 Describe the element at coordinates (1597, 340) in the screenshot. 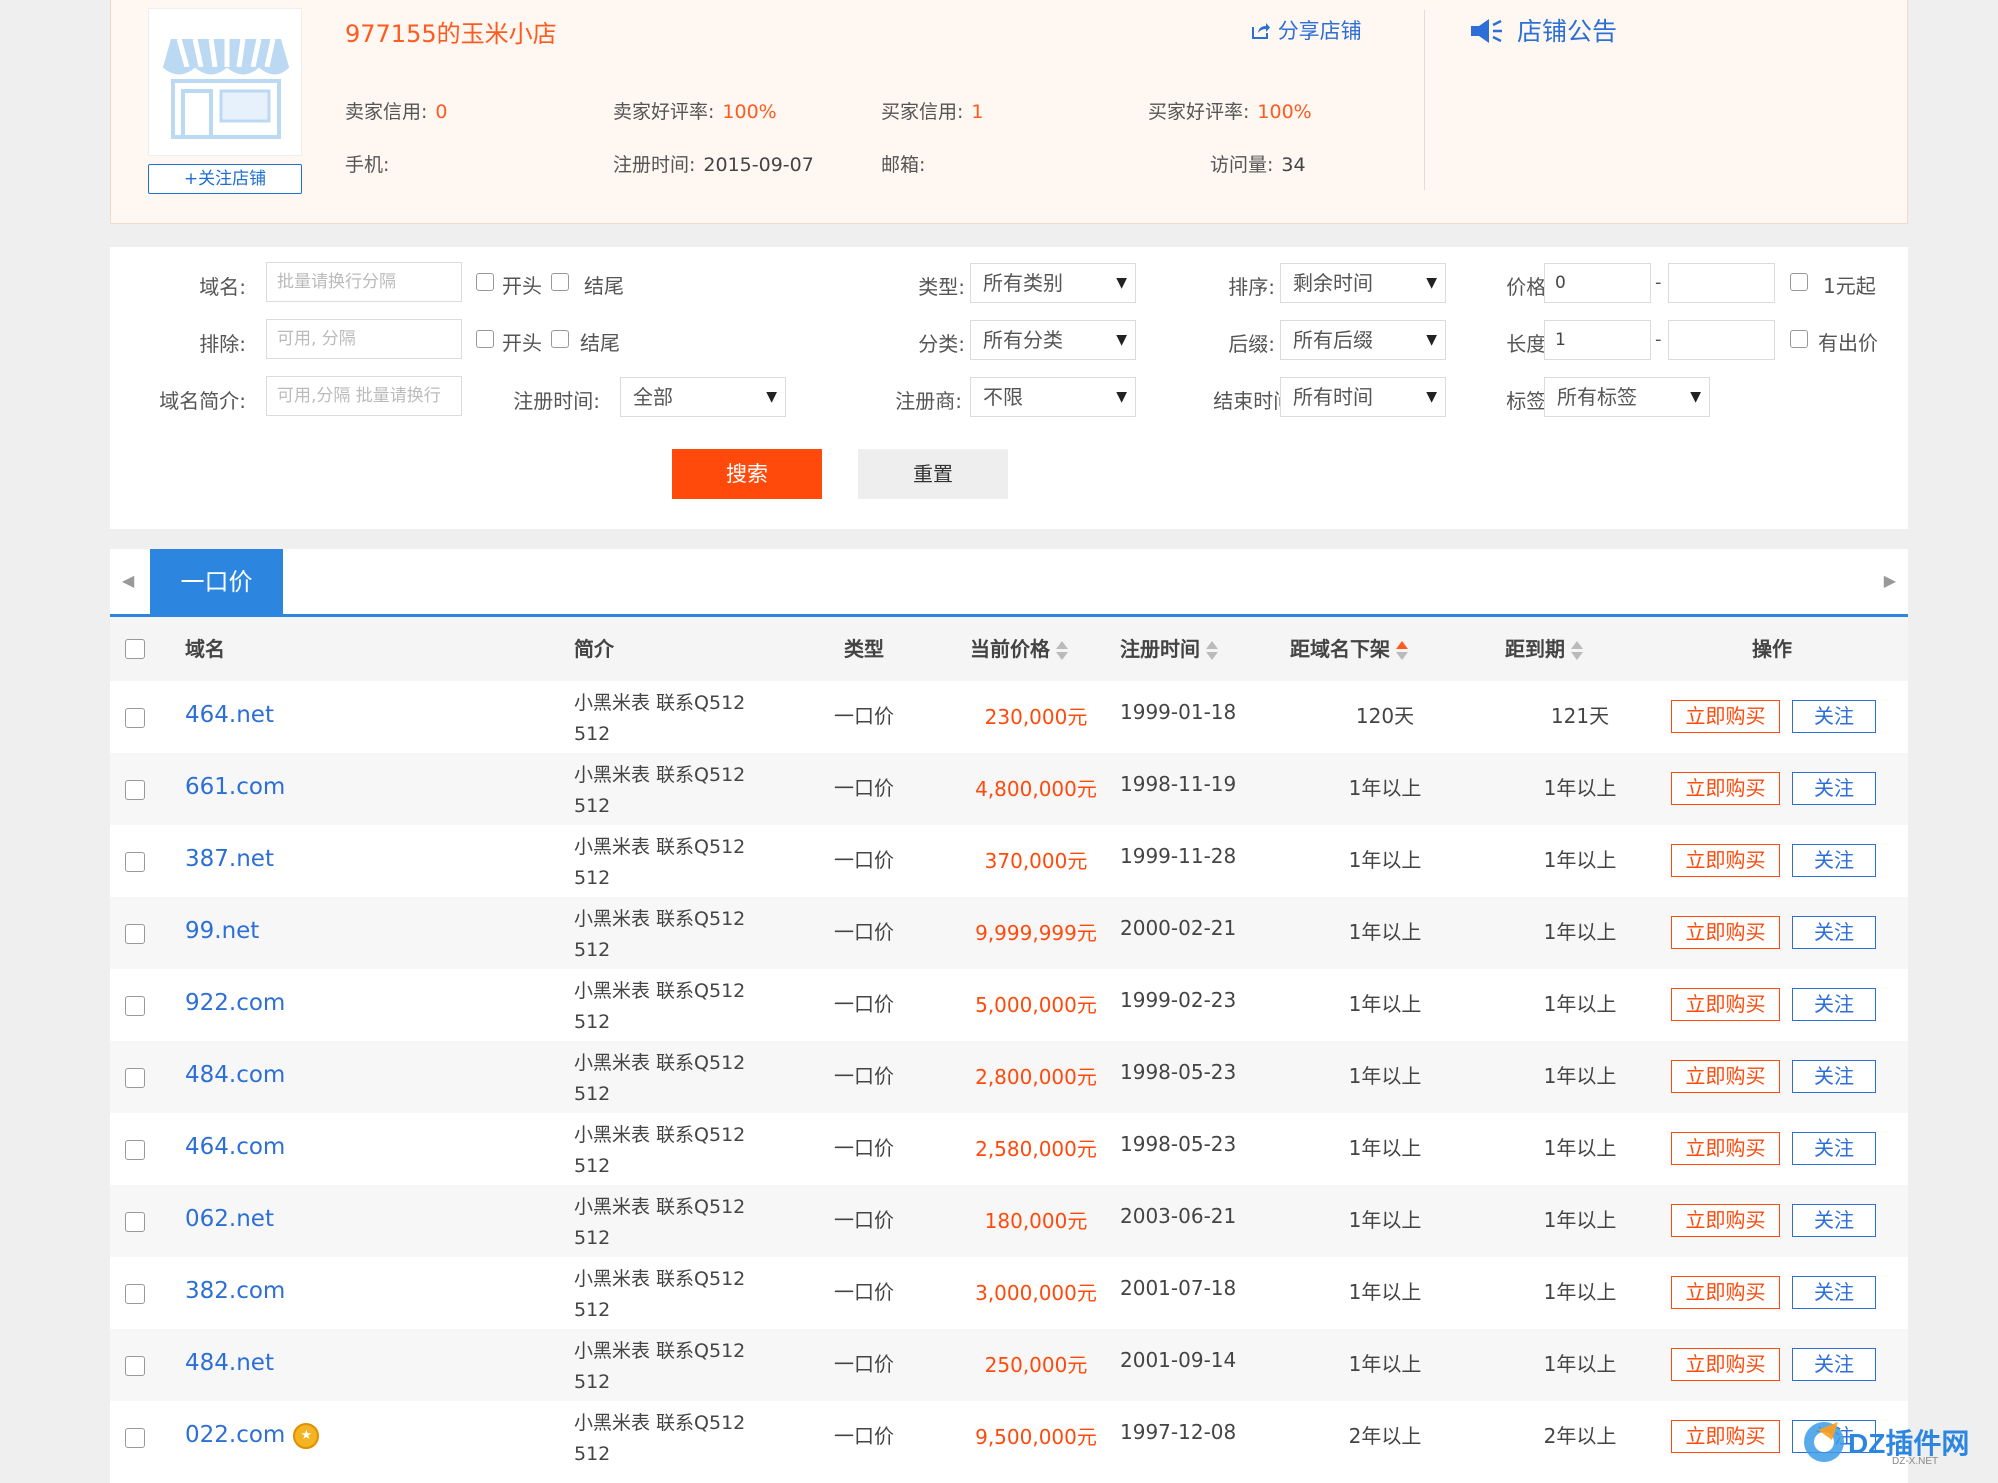

I see `length-min-input: 1` at that location.